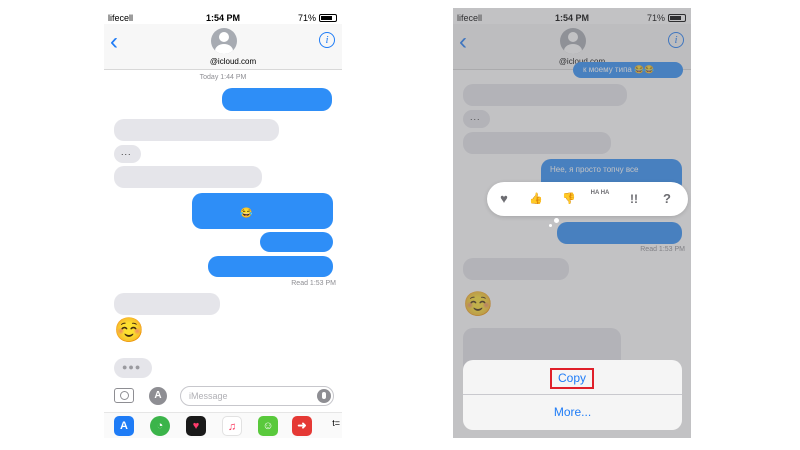 This screenshot has width=800, height=450. I want to click on more-apps-label: t=, so click(336, 423).